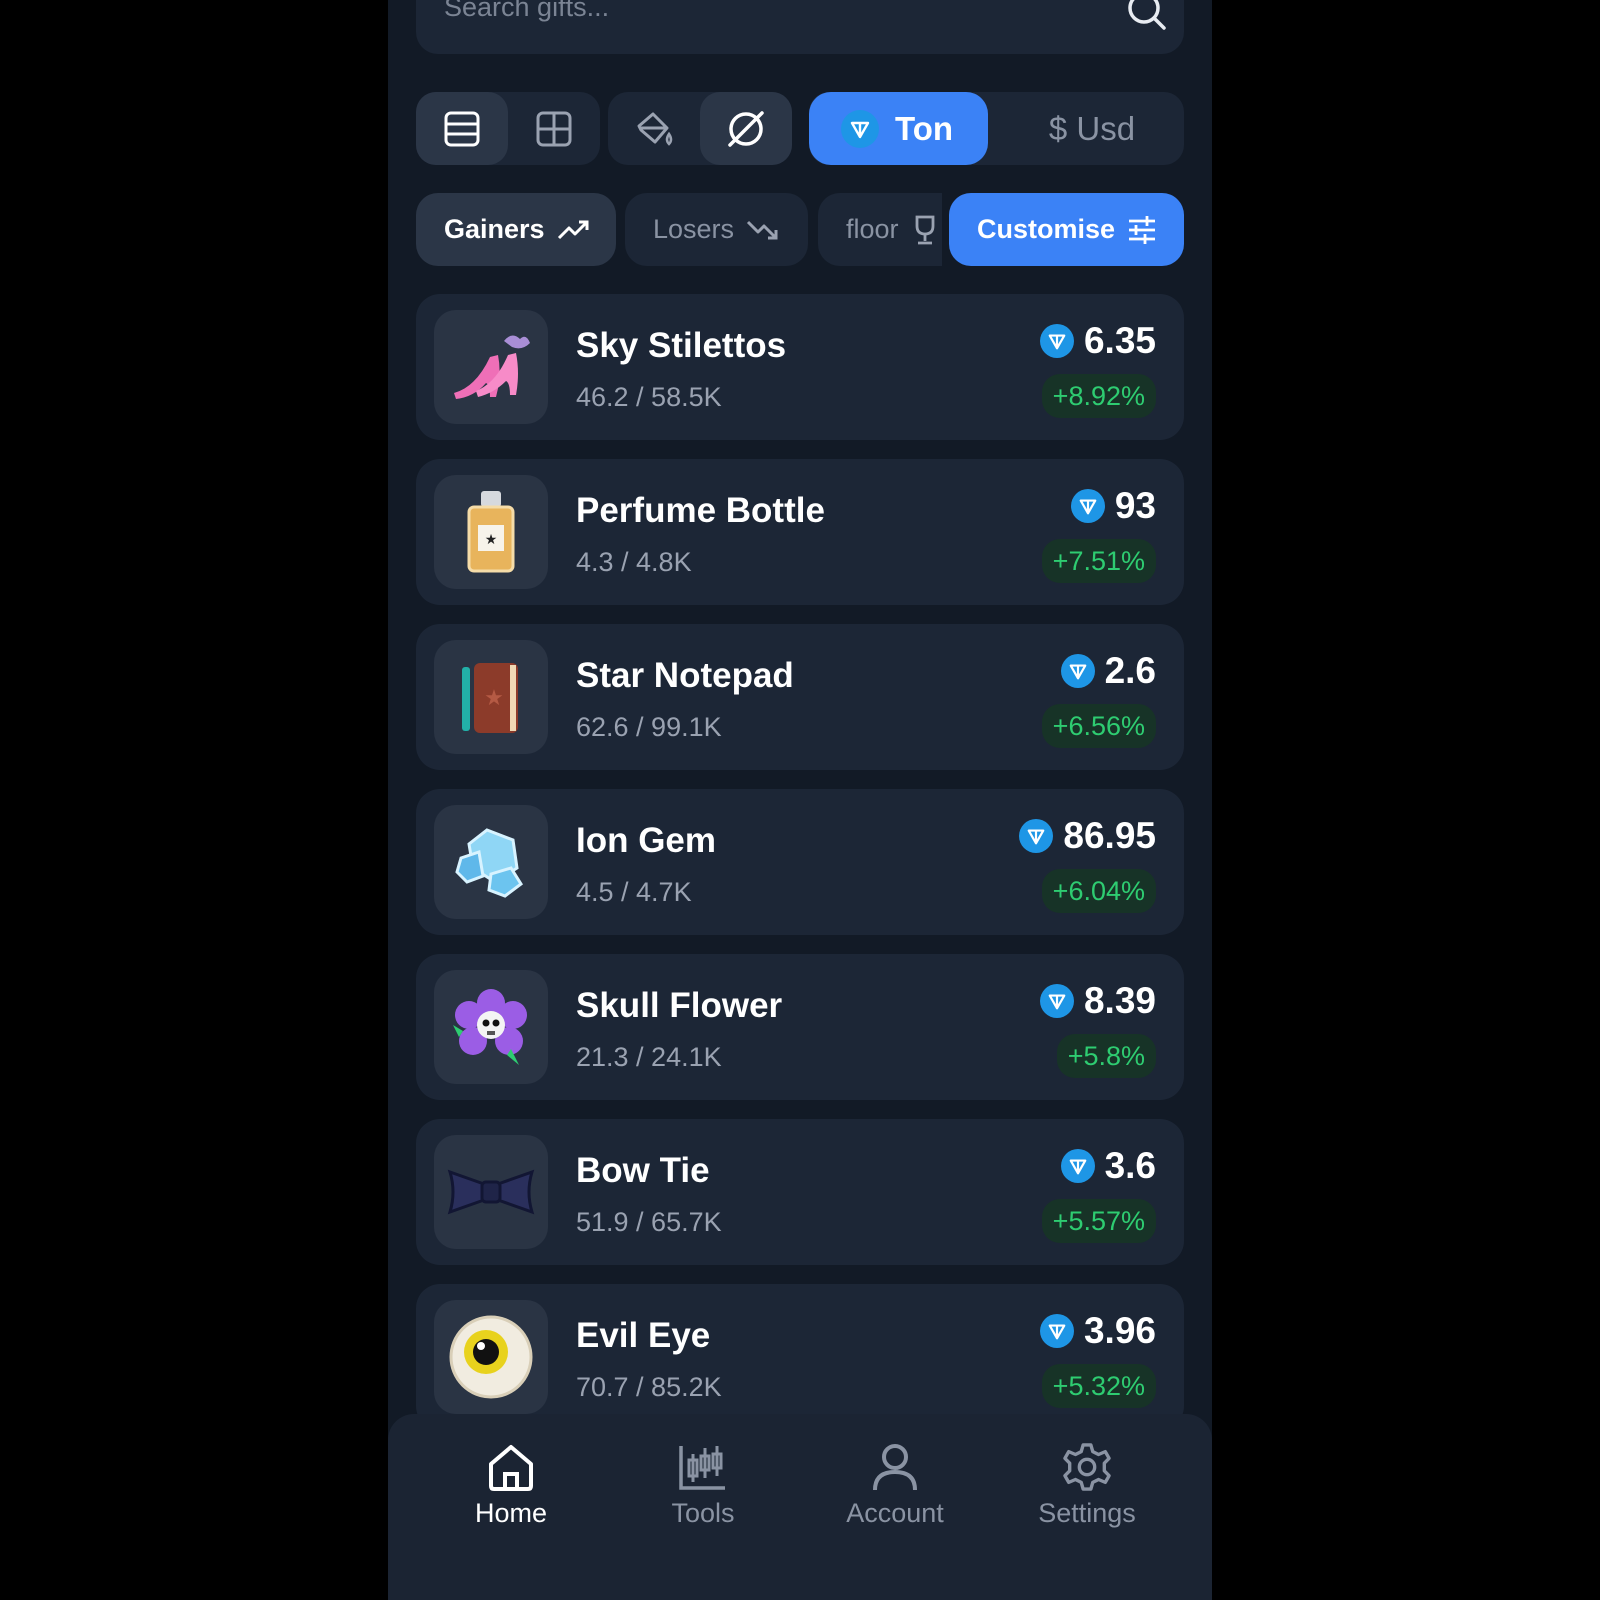 The width and height of the screenshot is (1600, 1600). Describe the element at coordinates (1098, 1386) in the screenshot. I see `change-badge: +5.32%` at that location.